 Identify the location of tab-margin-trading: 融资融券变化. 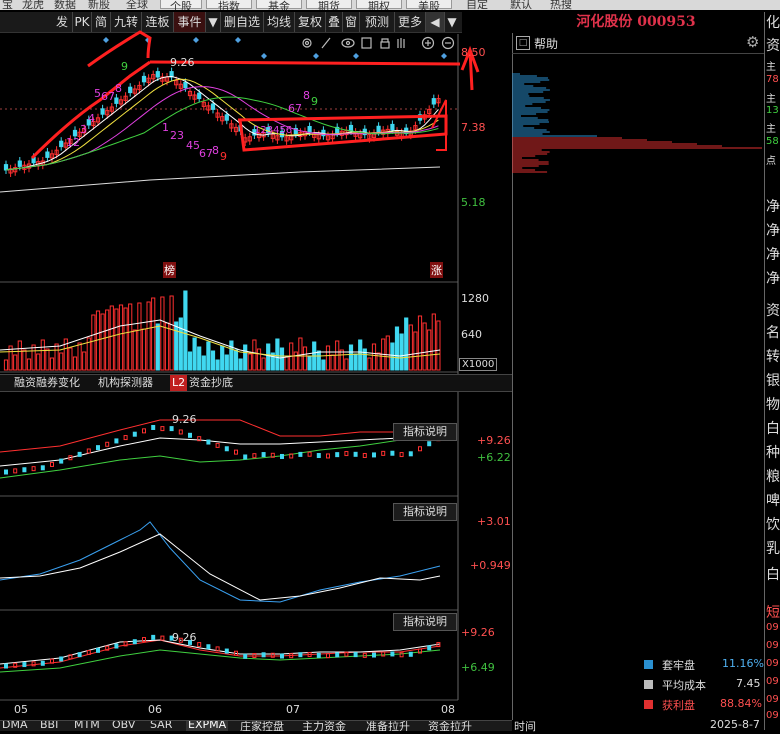
(47, 383).